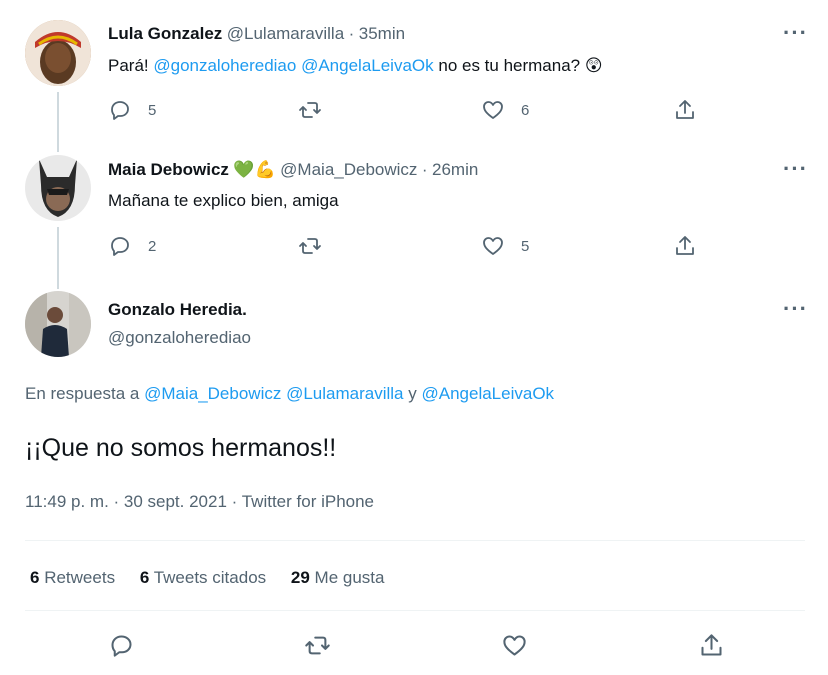  I want to click on tweet-2-more-button: ···, so click(795, 169).